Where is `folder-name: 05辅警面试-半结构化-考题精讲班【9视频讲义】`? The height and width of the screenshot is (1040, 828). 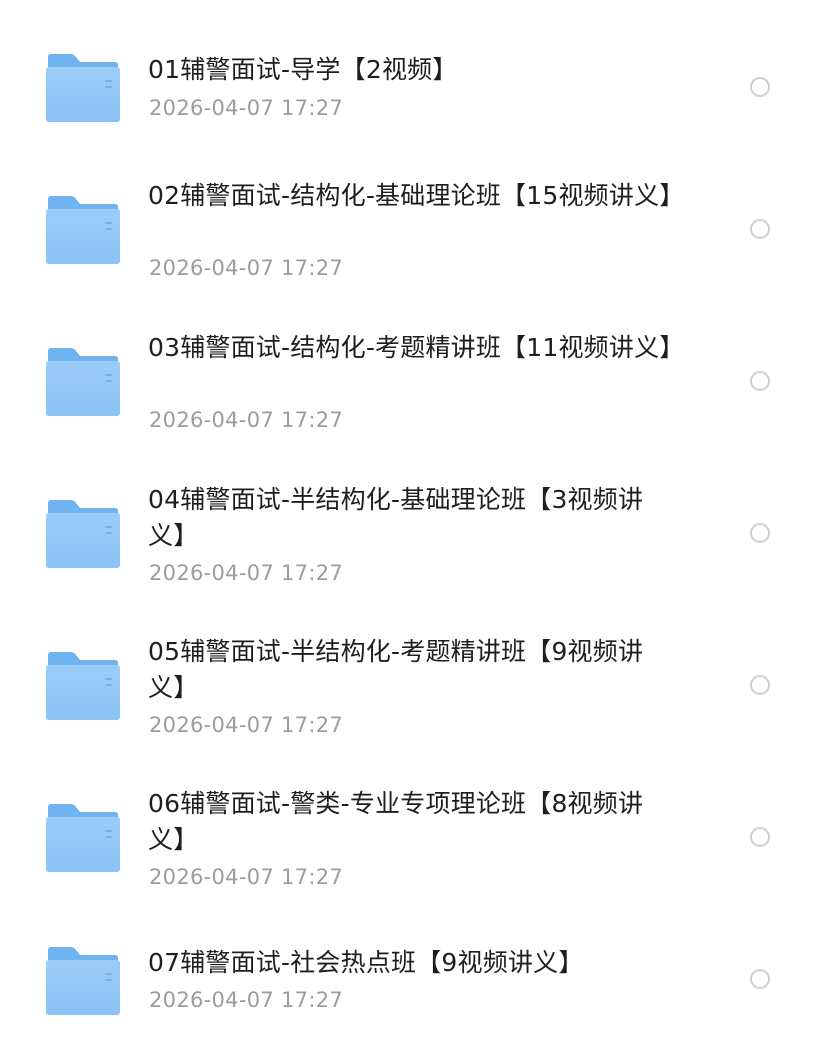 folder-name: 05辅警面试-半结构化-考题精讲班【9视频讲义】 is located at coordinates (396, 669).